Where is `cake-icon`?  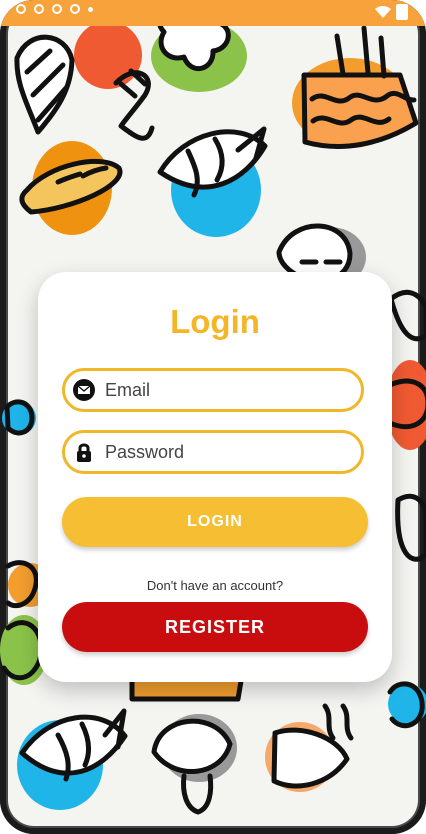
cake-icon is located at coordinates (360, 110).